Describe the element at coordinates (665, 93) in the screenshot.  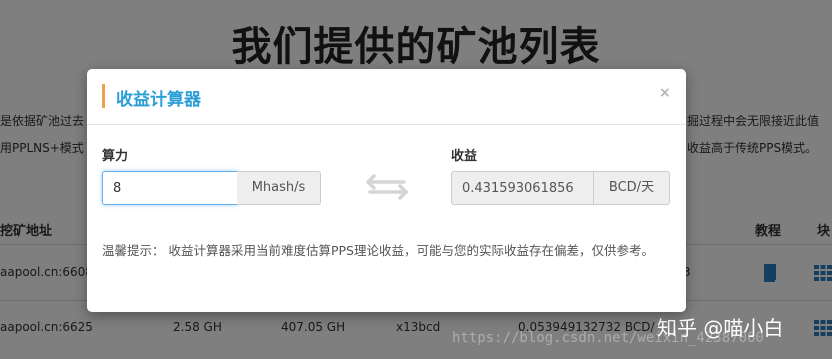
I see `close-button: ×` at that location.